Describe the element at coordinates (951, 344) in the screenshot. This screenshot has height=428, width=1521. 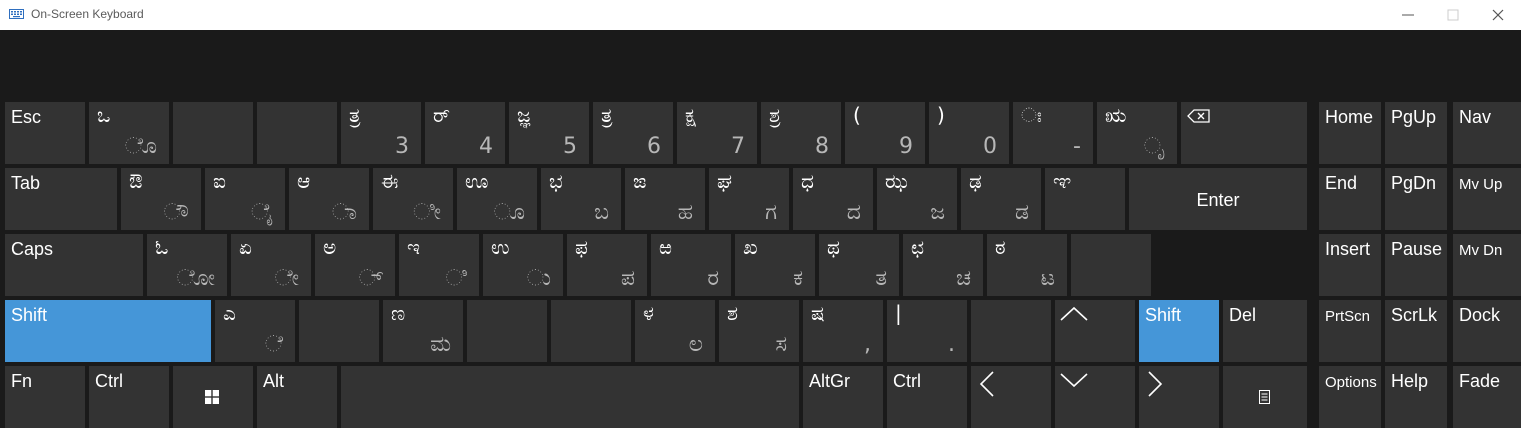
I see `base-char: .` at that location.